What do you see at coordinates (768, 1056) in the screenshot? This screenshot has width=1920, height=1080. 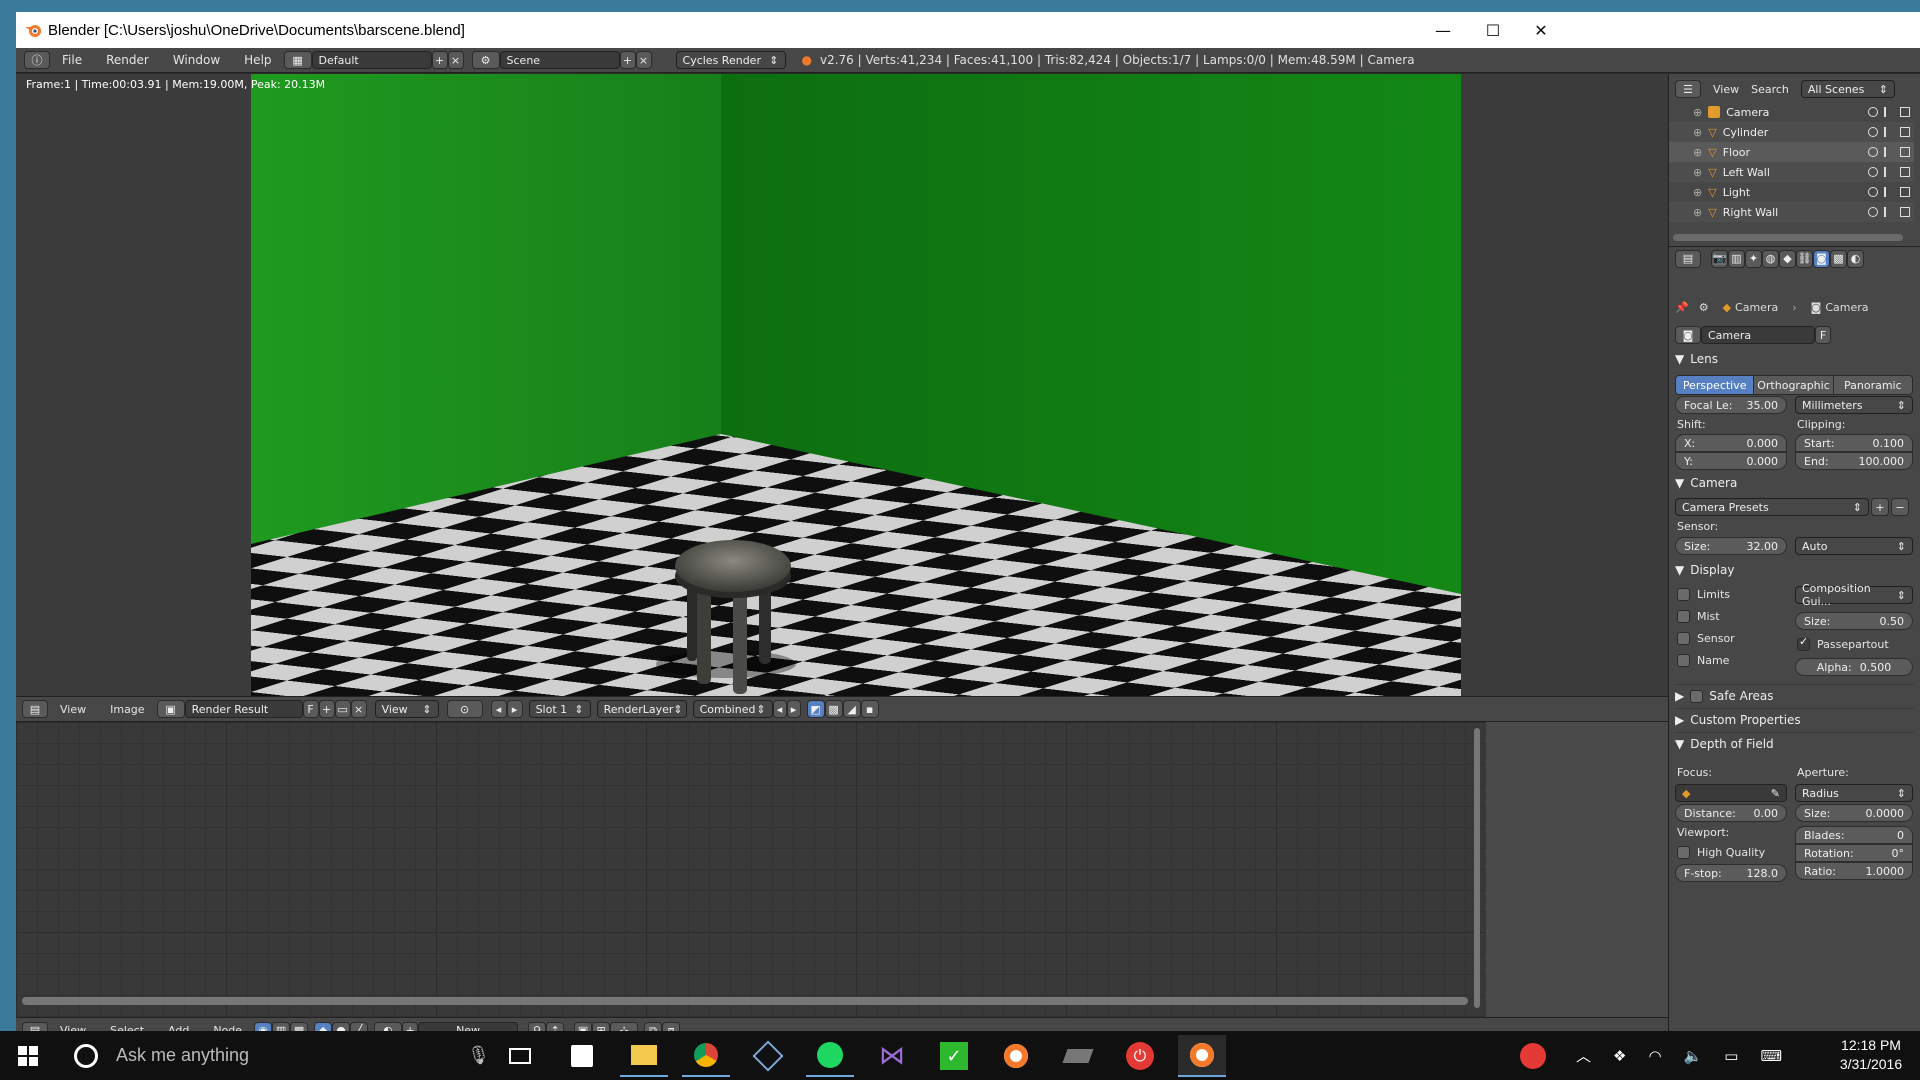 I see `virtualbox-icon` at bounding box center [768, 1056].